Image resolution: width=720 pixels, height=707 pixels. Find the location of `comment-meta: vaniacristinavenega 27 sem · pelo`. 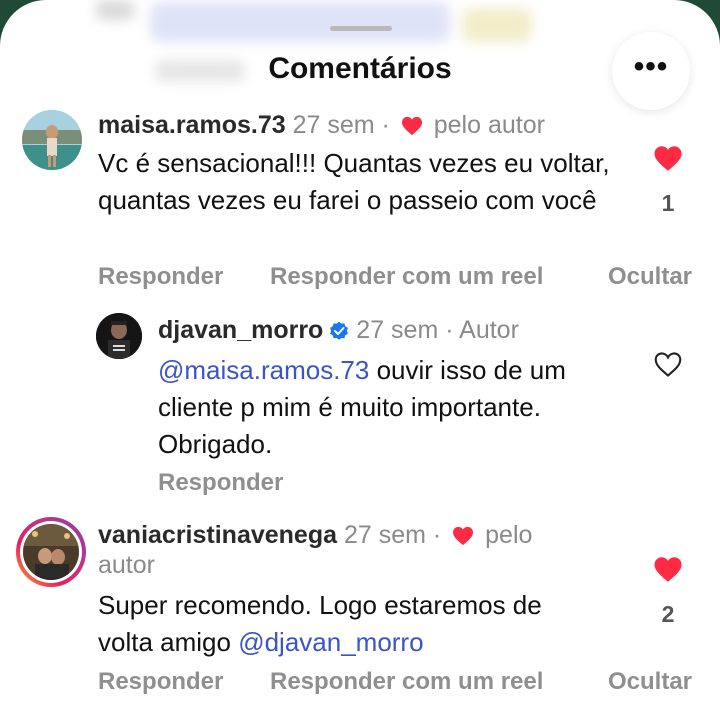

comment-meta: vaniacristinavenega 27 sem · pelo is located at coordinates (315, 535).